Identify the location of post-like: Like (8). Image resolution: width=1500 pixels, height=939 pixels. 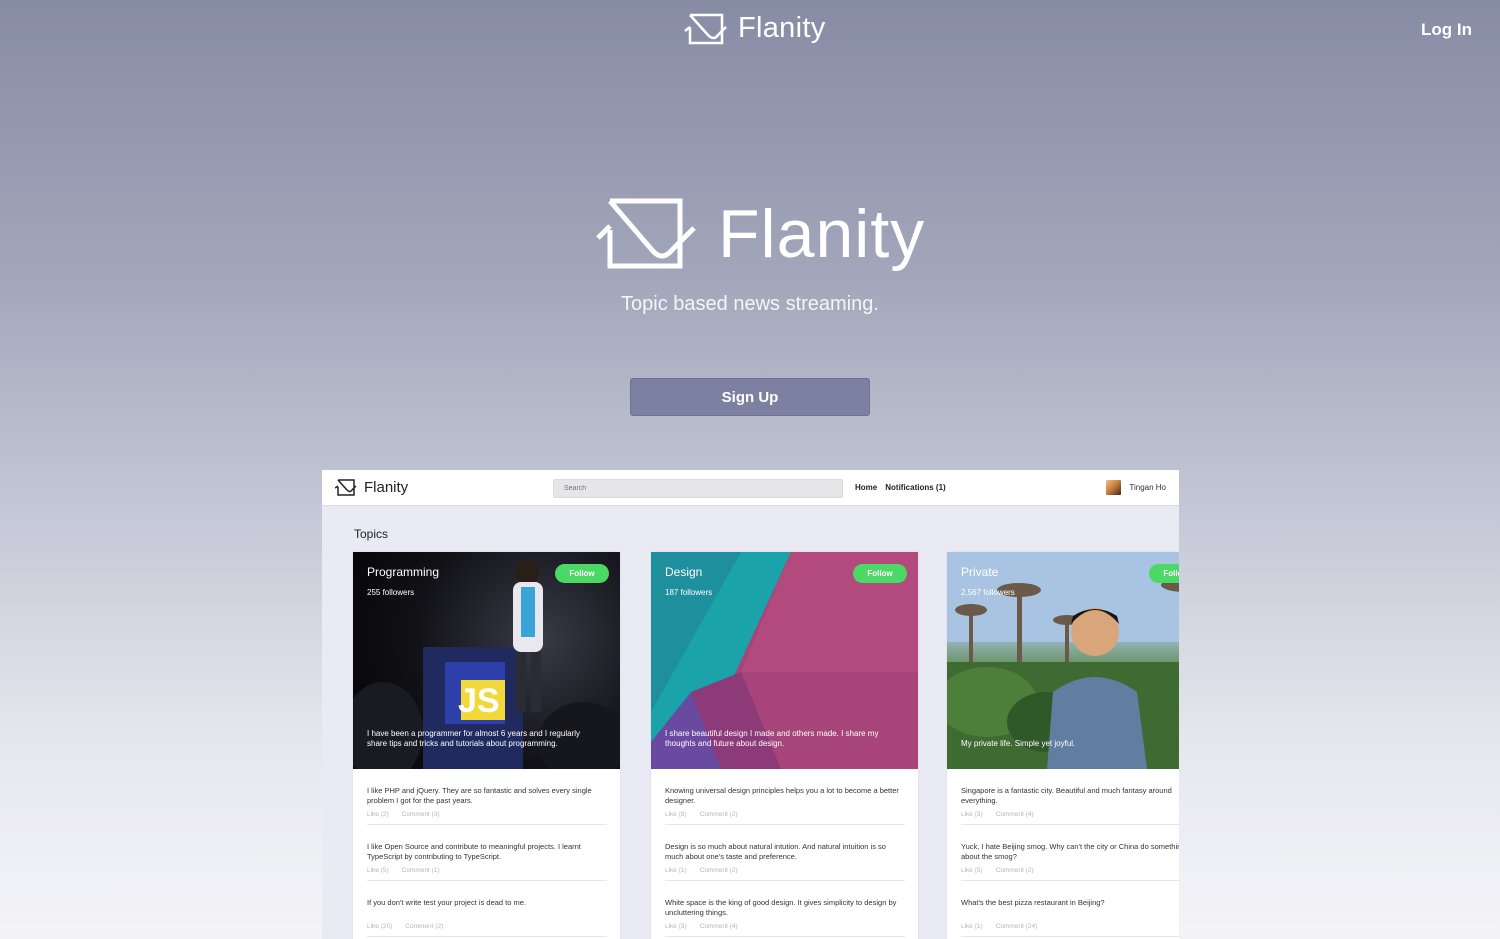
(676, 814).